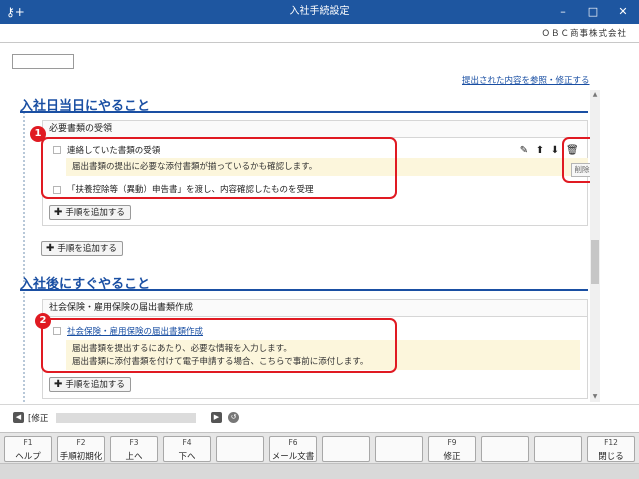 This screenshot has width=639, height=479. I want to click on company-name: ＯＢＣ商事株式会社, so click(584, 34).